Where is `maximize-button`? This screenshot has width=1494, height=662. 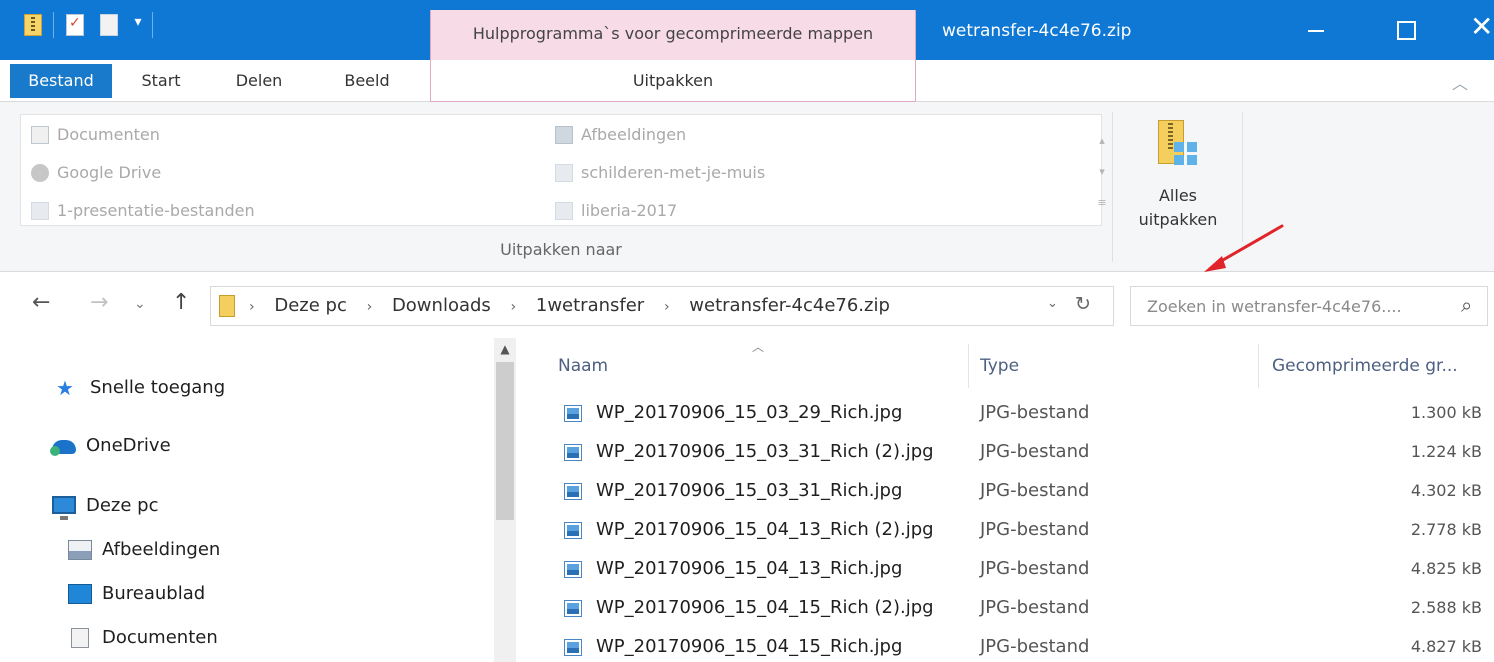 maximize-button is located at coordinates (1404, 30).